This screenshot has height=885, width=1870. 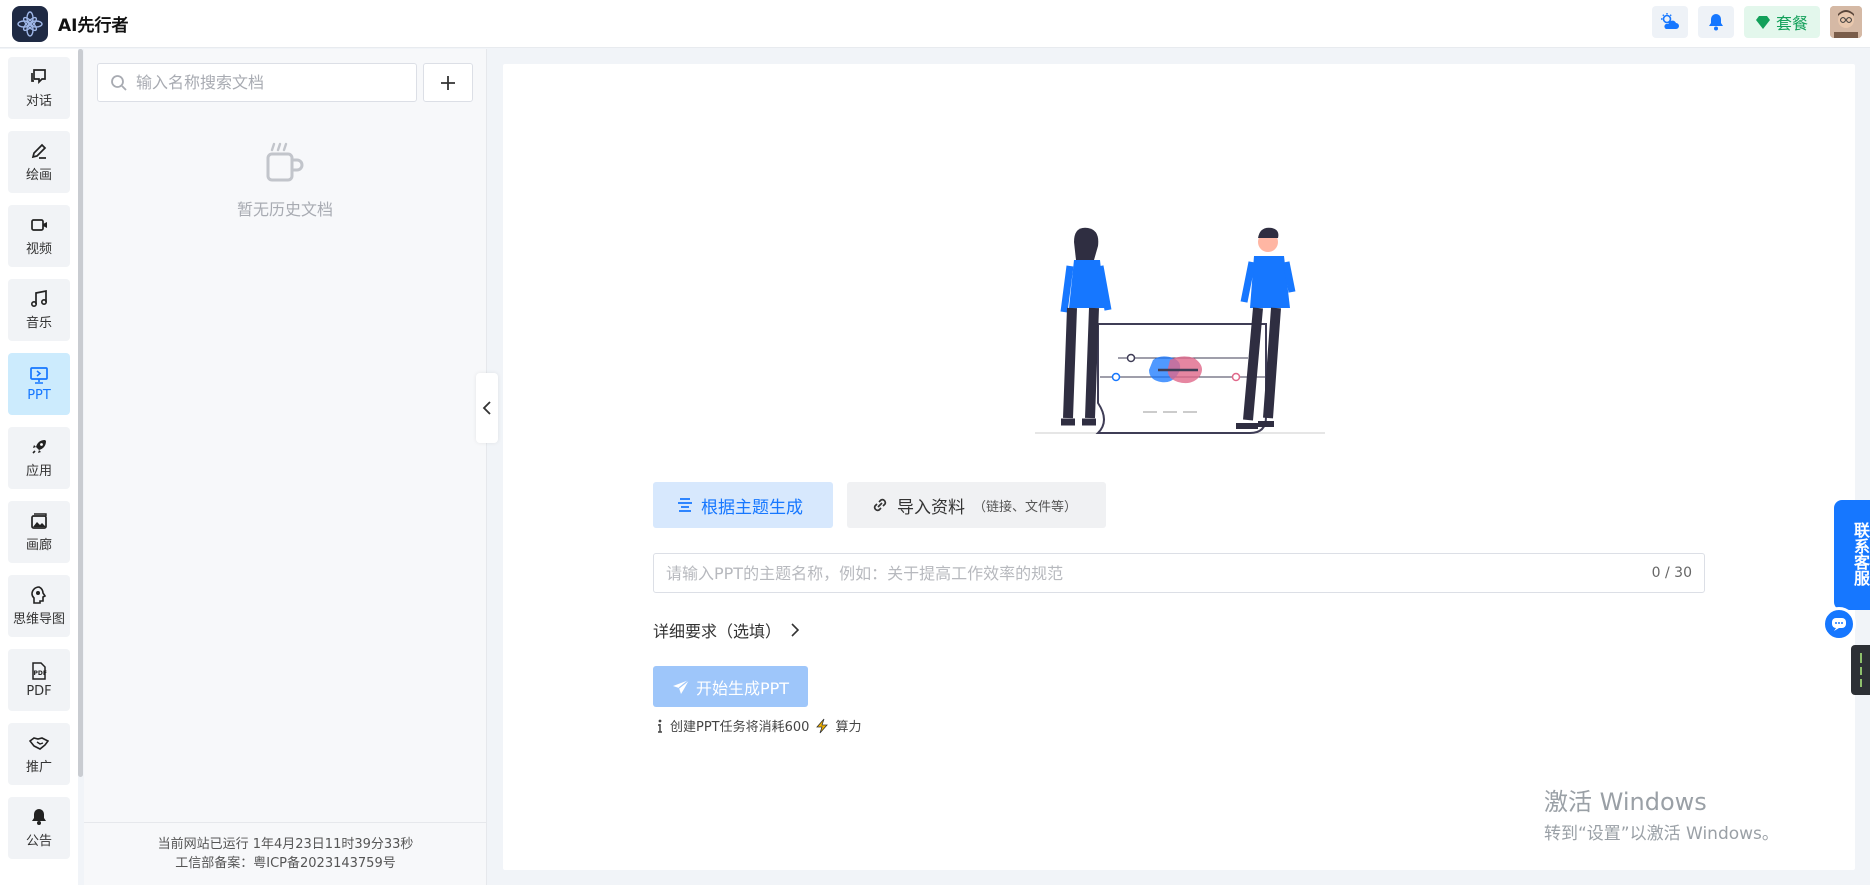 What do you see at coordinates (1661, 834) in the screenshot?
I see `watermark-line2: 转到“设置”以激活 Windows。` at bounding box center [1661, 834].